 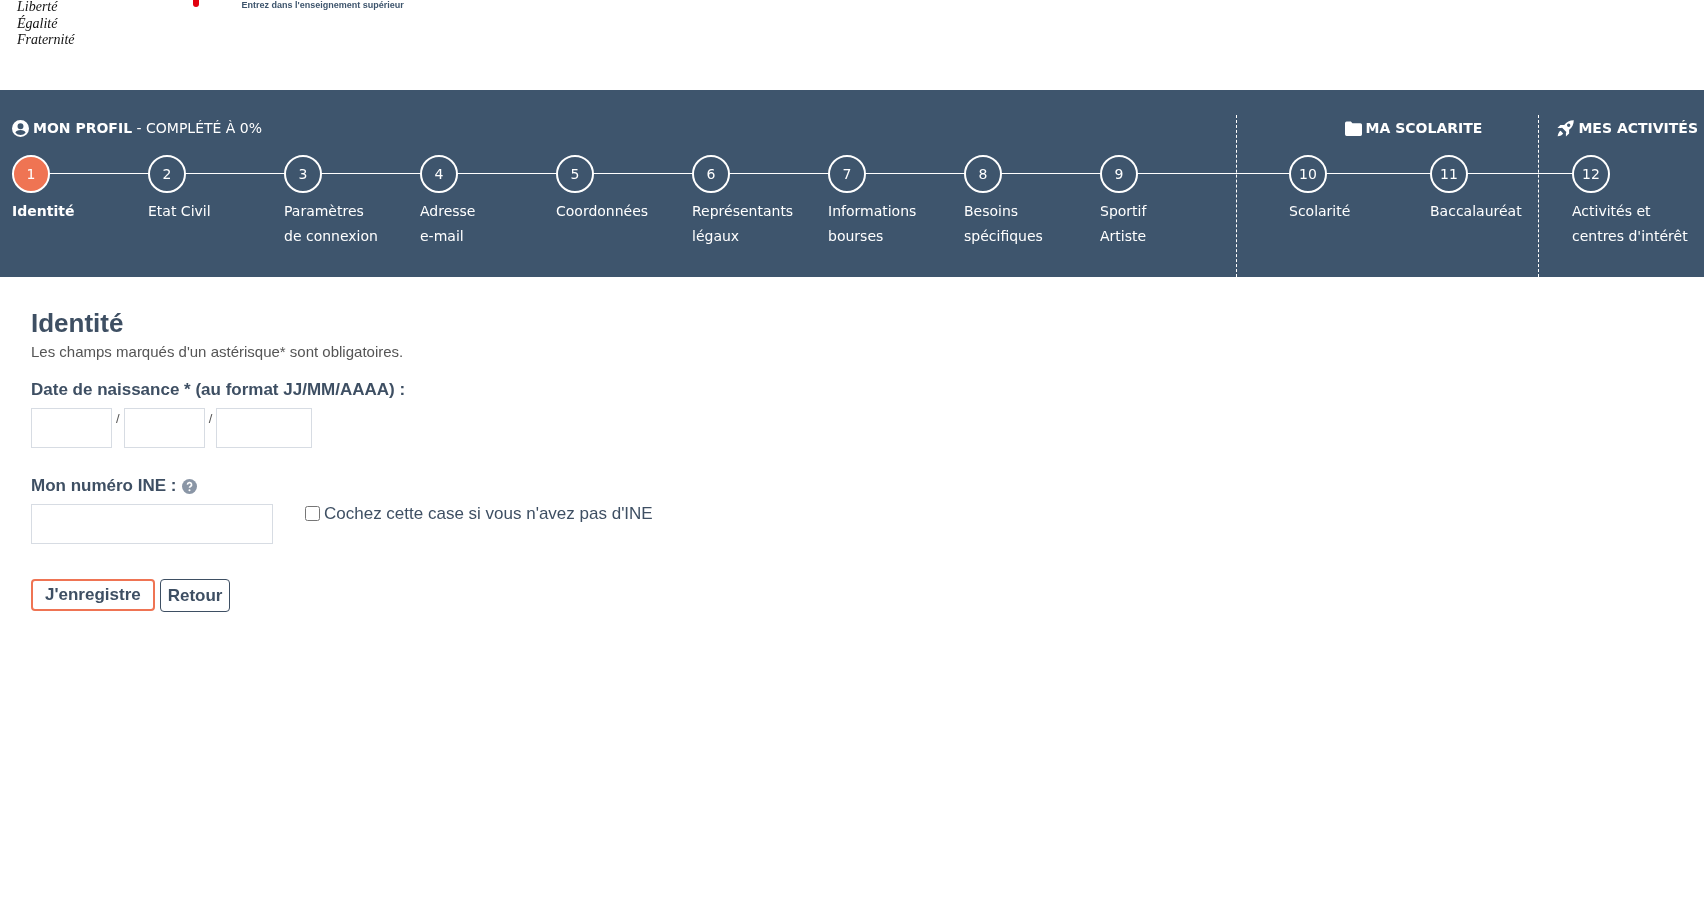 What do you see at coordinates (104, 486) in the screenshot?
I see `ine-label: Mon numéro INE :` at bounding box center [104, 486].